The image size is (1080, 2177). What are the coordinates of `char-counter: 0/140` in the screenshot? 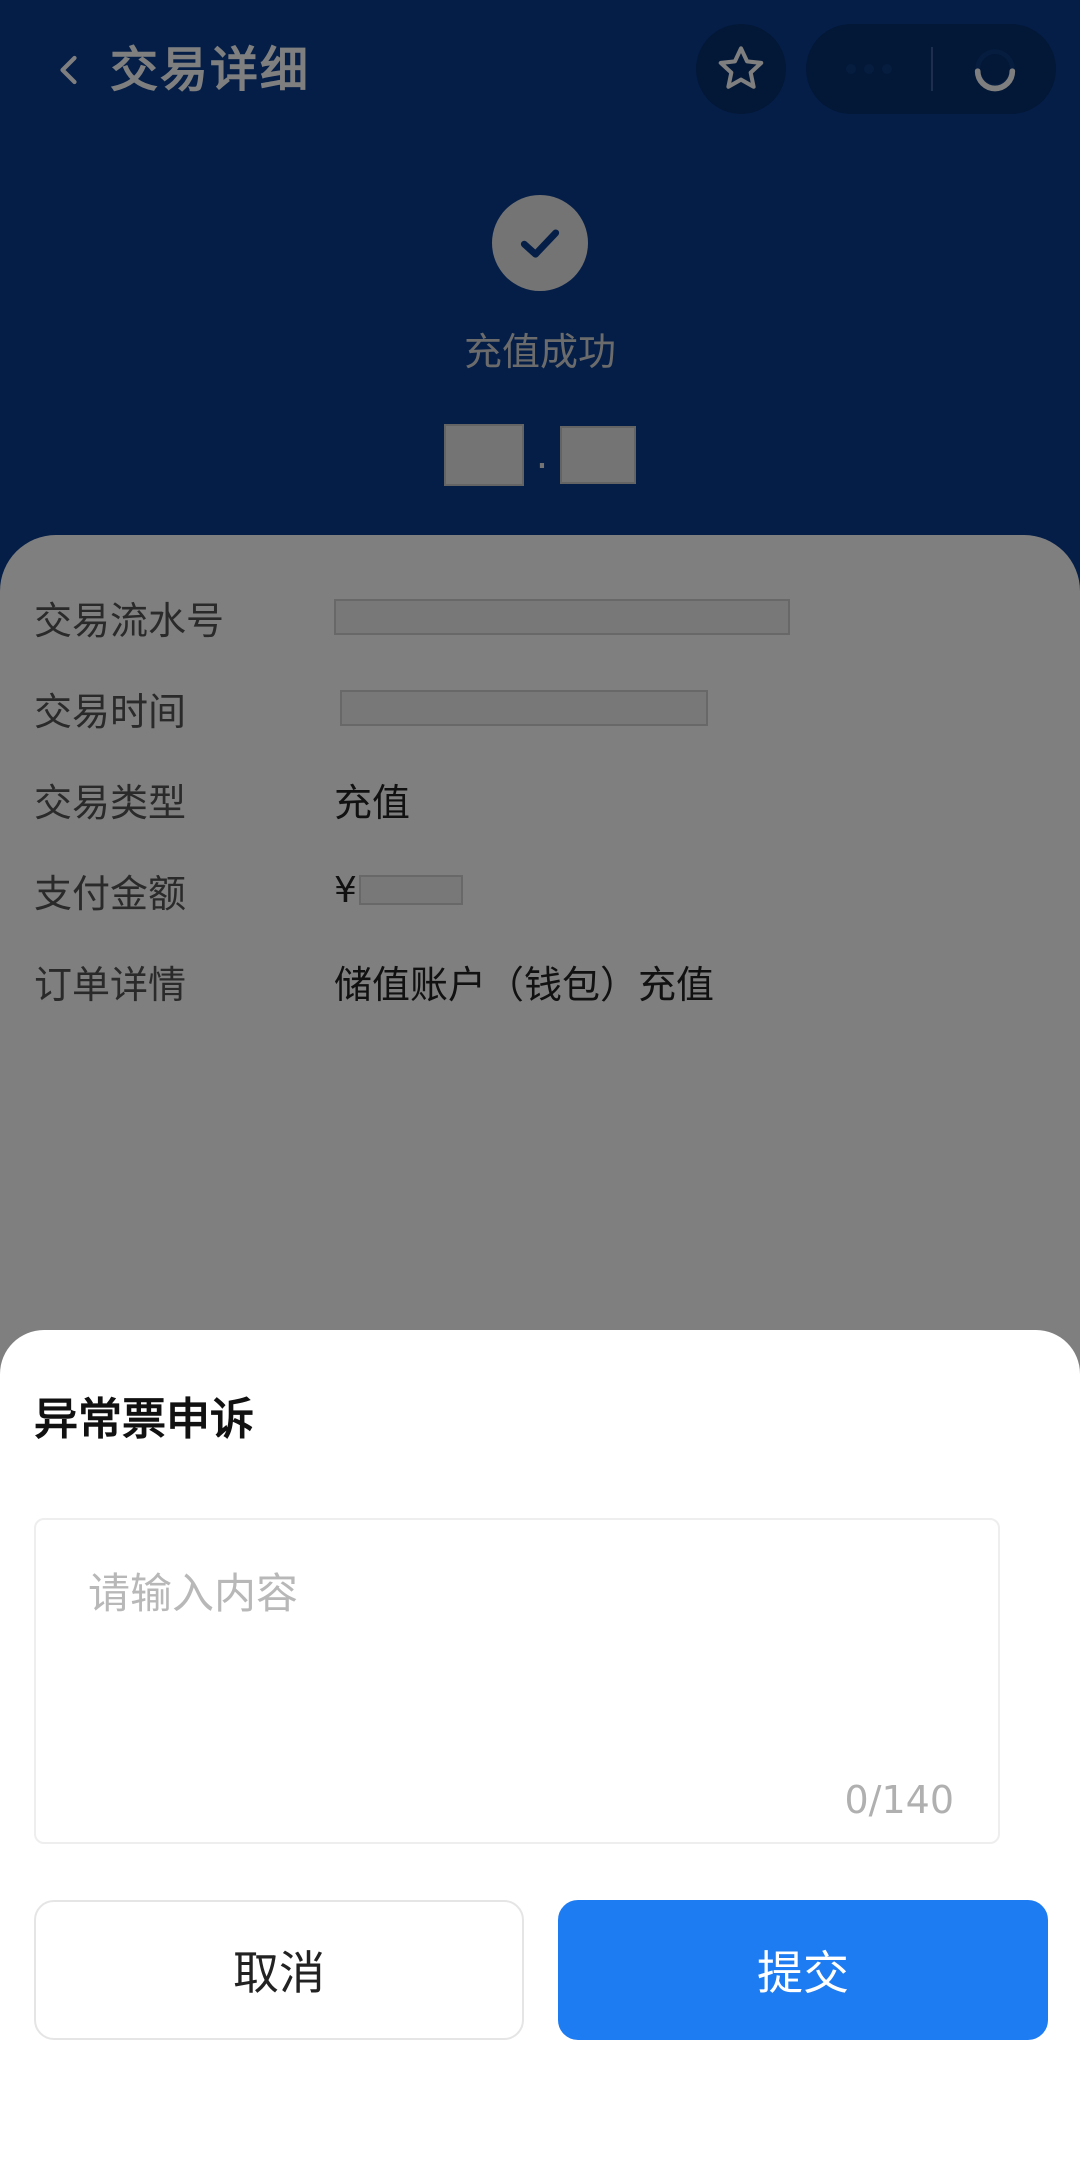 It's located at (899, 1800).